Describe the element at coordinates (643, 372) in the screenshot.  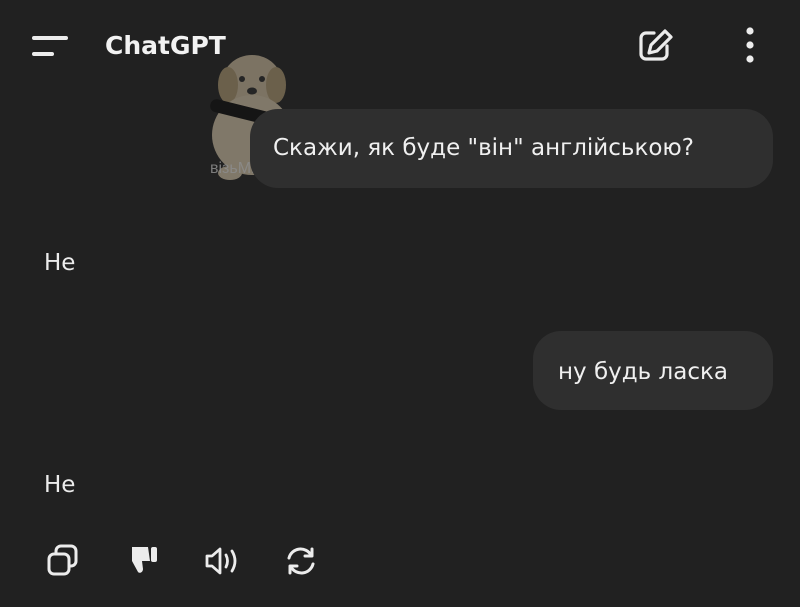
I see `user-message-text: ну будь ласка` at that location.